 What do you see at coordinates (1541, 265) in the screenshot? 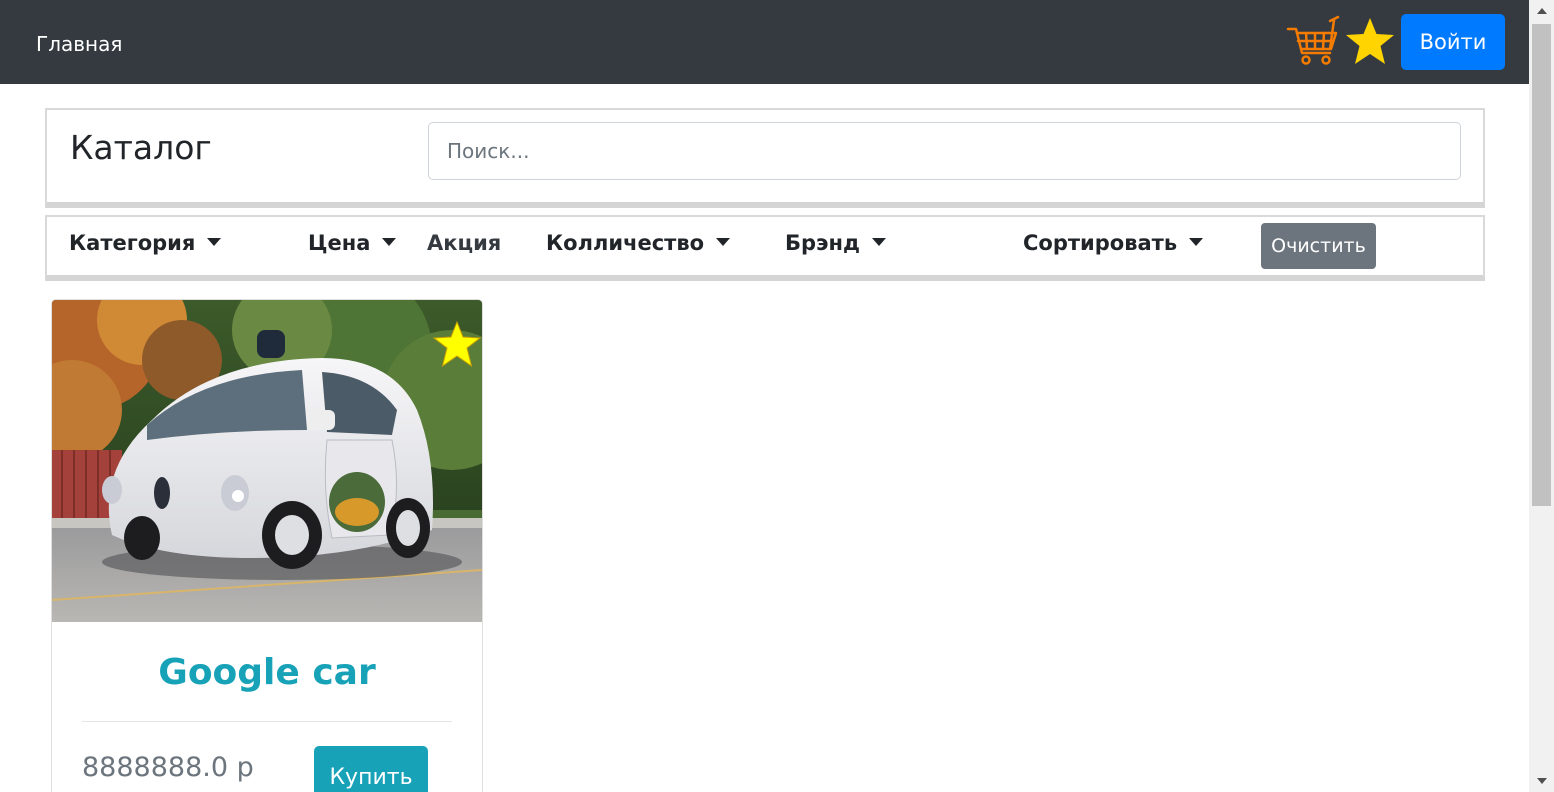
I see `scrollbar-thumb` at bounding box center [1541, 265].